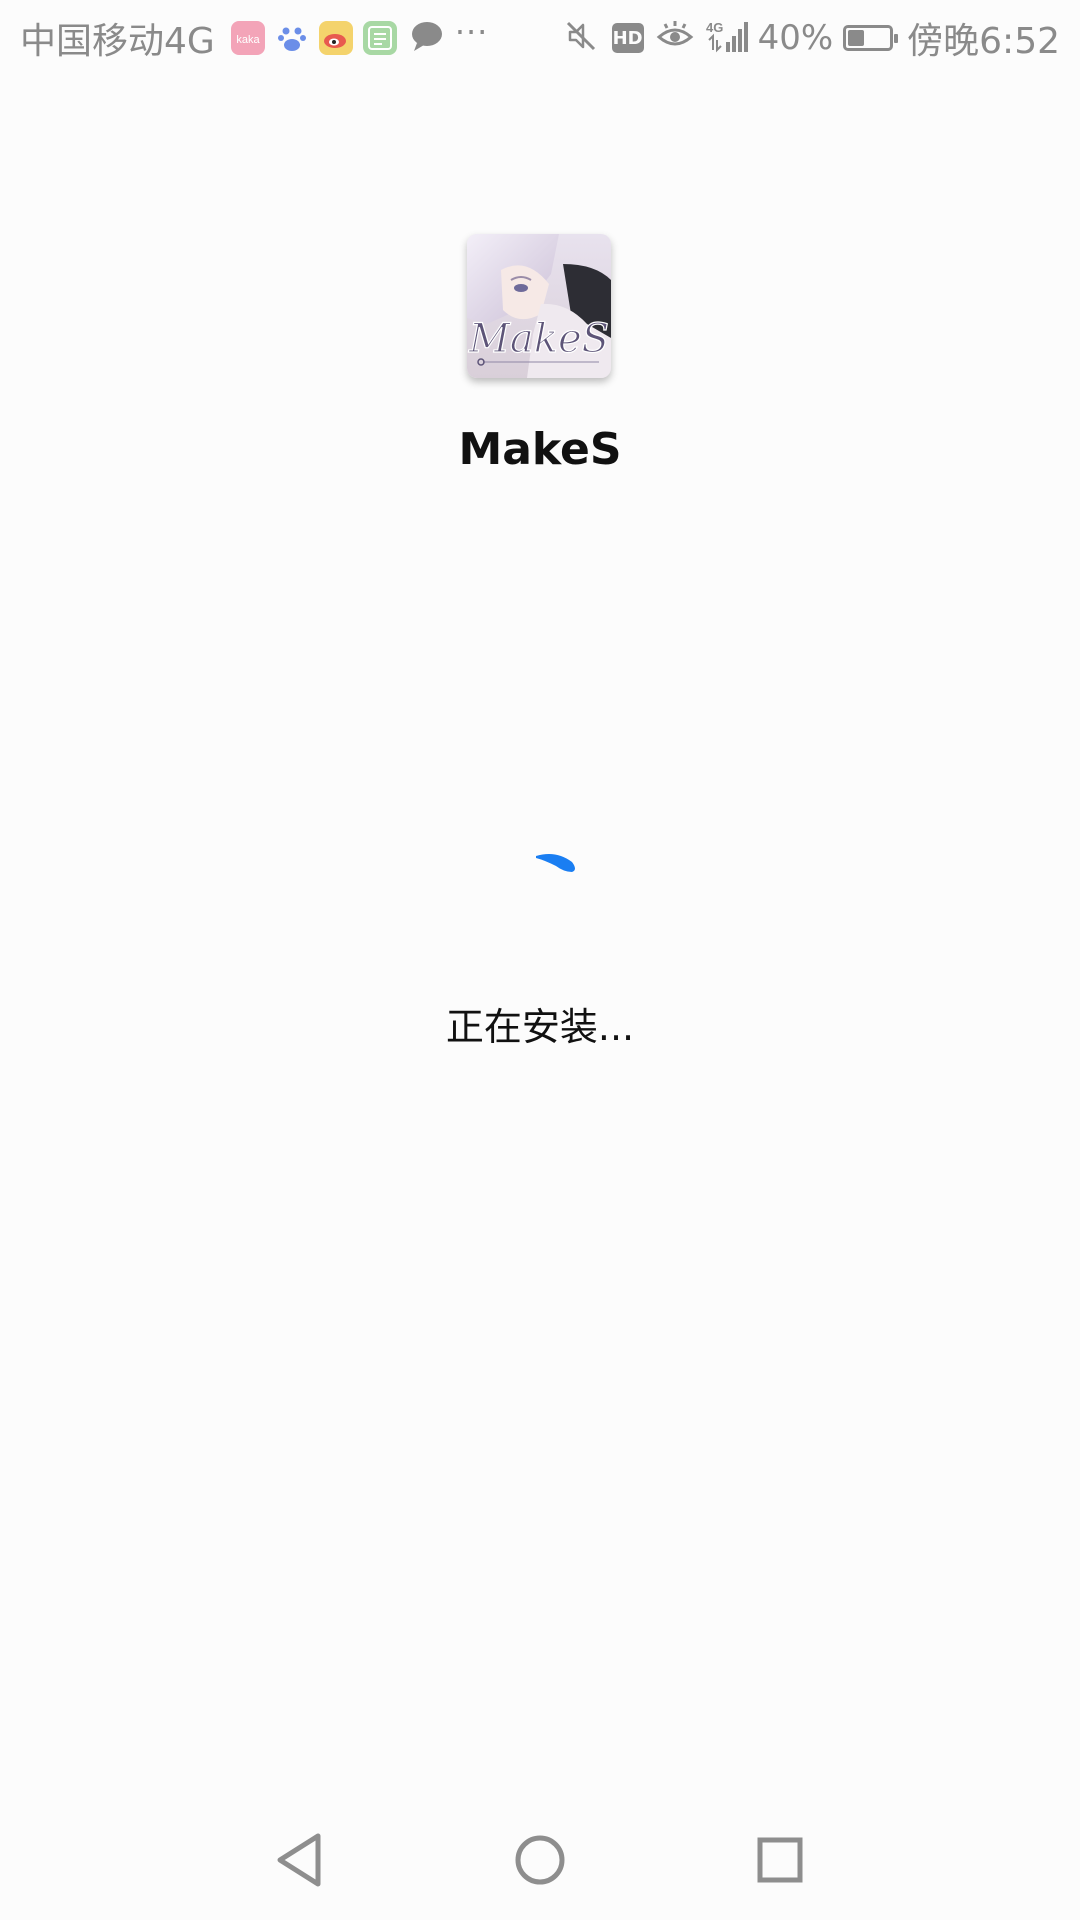 The height and width of the screenshot is (1920, 1080). Describe the element at coordinates (714, 27) in the screenshot. I see `network-type-label: 4G` at that location.